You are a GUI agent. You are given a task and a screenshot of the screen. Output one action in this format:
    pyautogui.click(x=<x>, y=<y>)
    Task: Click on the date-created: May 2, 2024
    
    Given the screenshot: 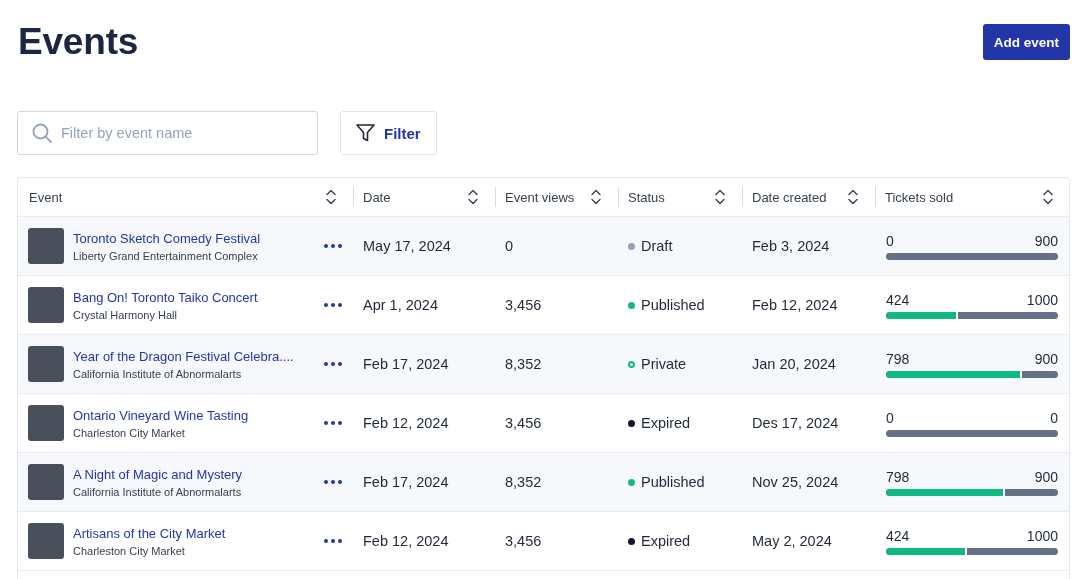 What is the action you would take?
    pyautogui.click(x=792, y=541)
    